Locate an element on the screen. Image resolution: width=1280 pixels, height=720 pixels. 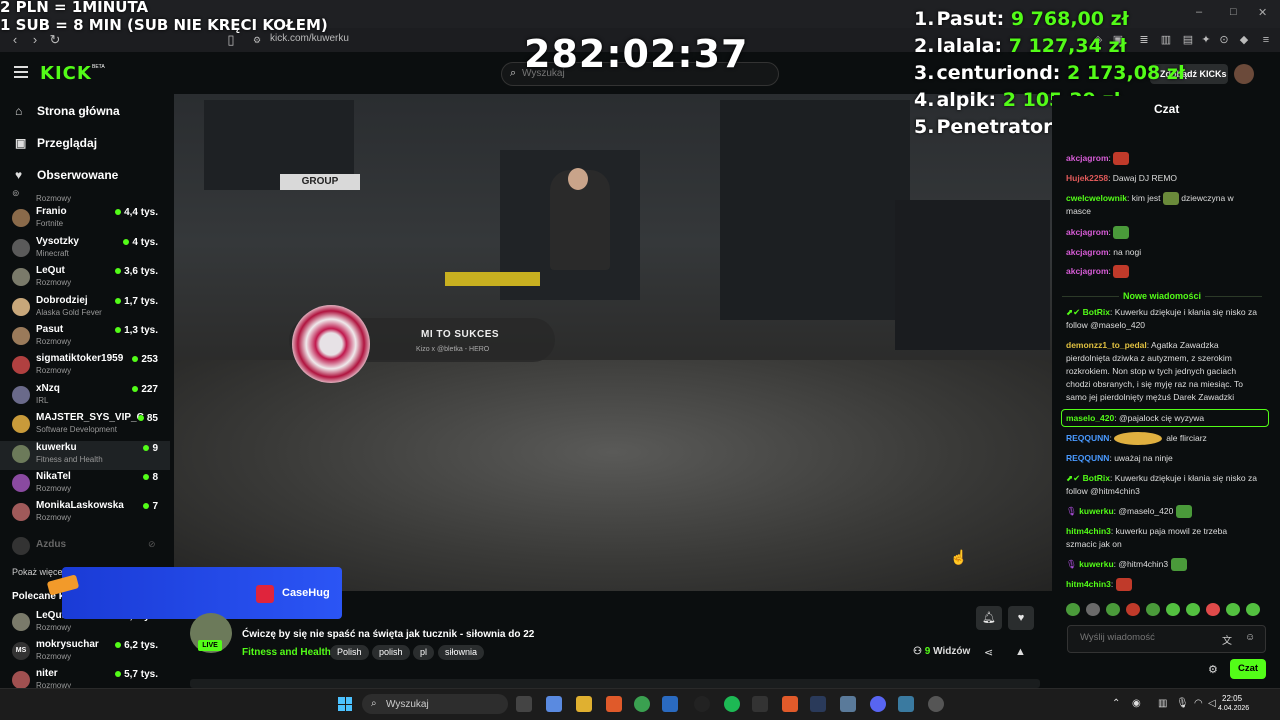
tray-app-icon: ◉ is located at coordinates (1136, 703).